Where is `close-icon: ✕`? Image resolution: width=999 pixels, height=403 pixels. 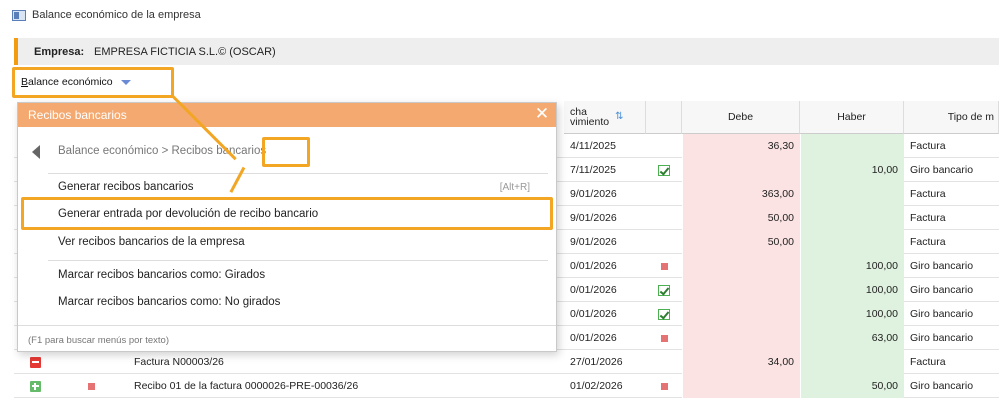 close-icon: ✕ is located at coordinates (542, 114).